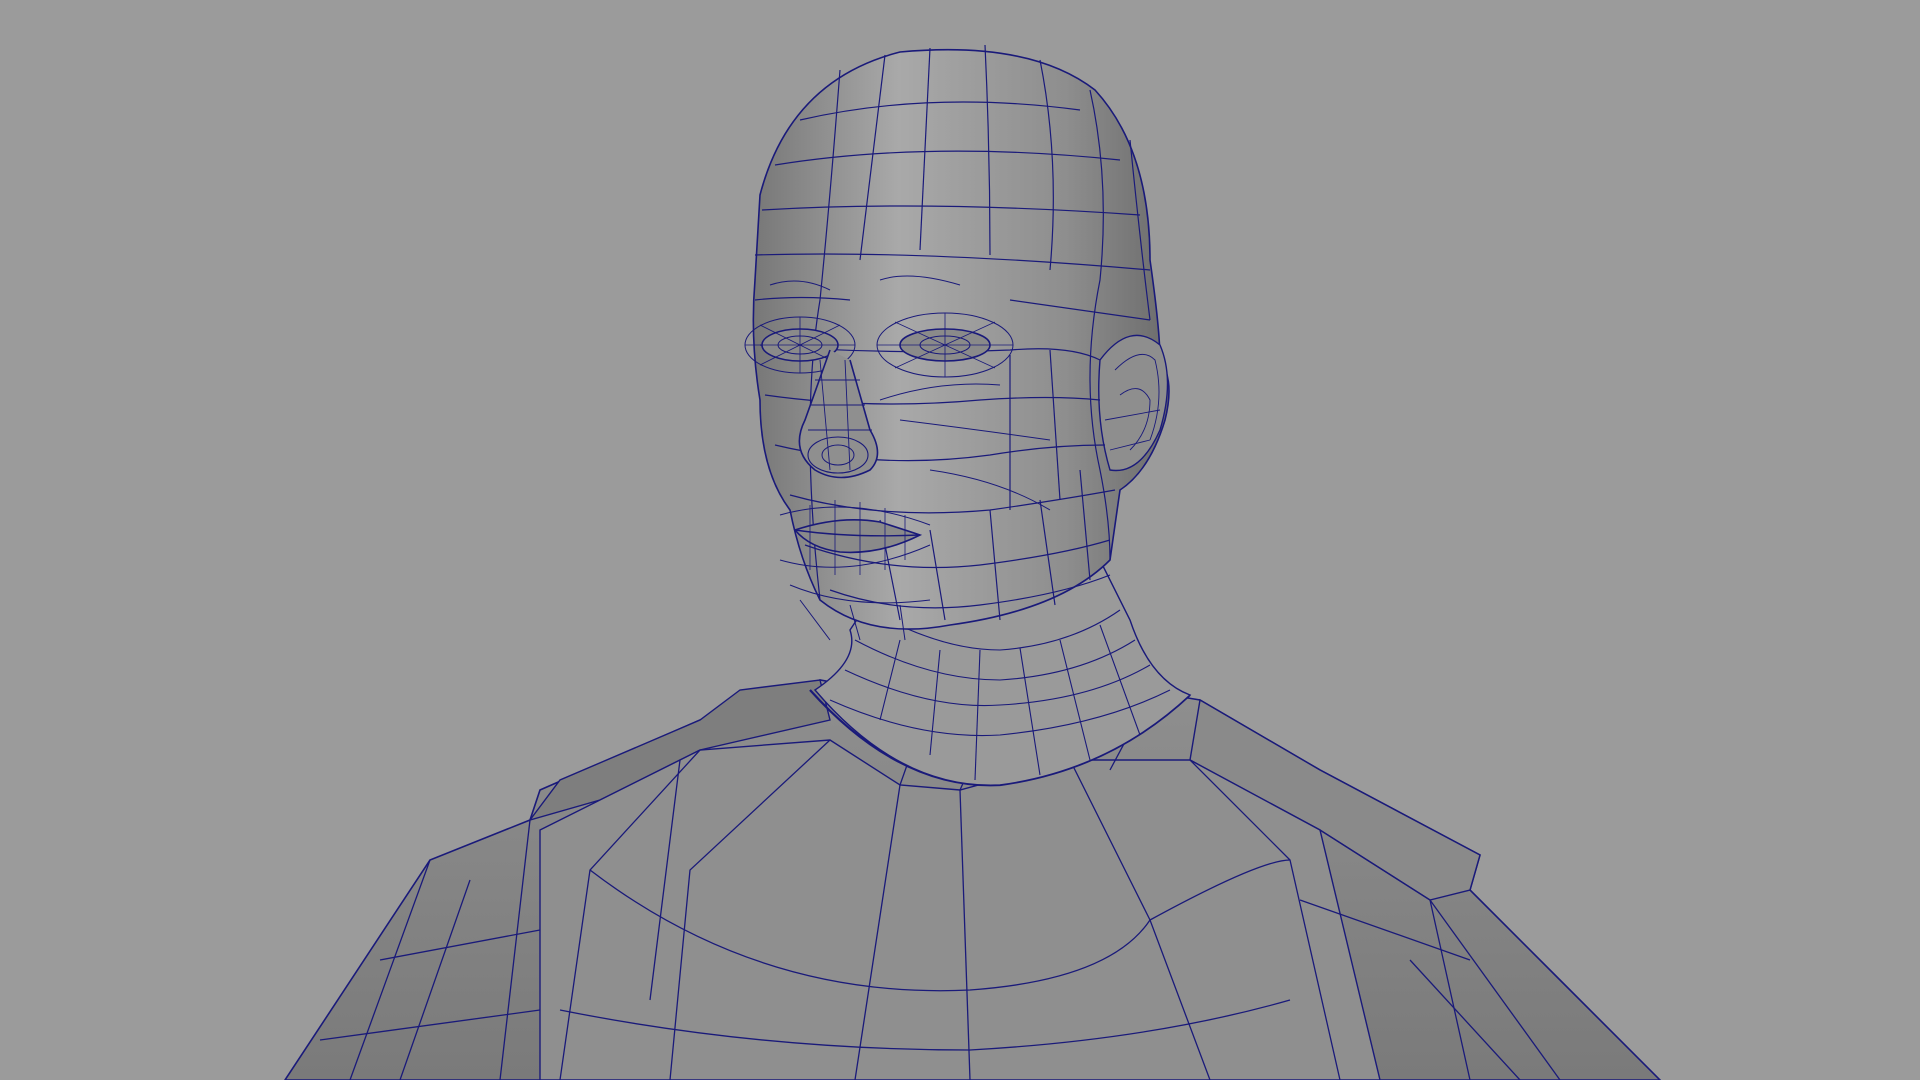  I want to click on ear, so click(1133, 403).